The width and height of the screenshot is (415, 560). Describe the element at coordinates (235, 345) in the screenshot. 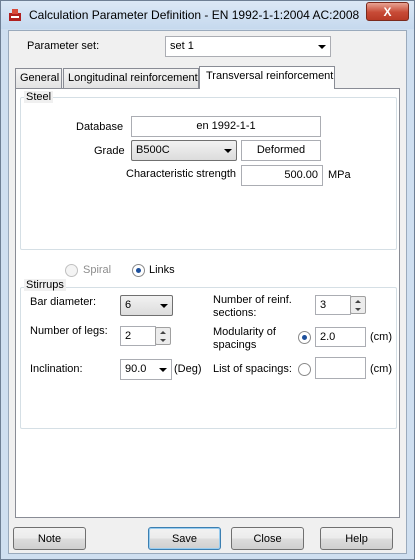

I see `modularity-label-2: spacings` at that location.